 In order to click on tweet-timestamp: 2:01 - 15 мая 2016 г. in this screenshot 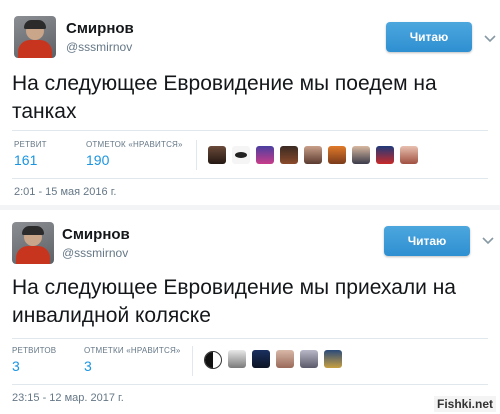, I will do `click(65, 192)`.